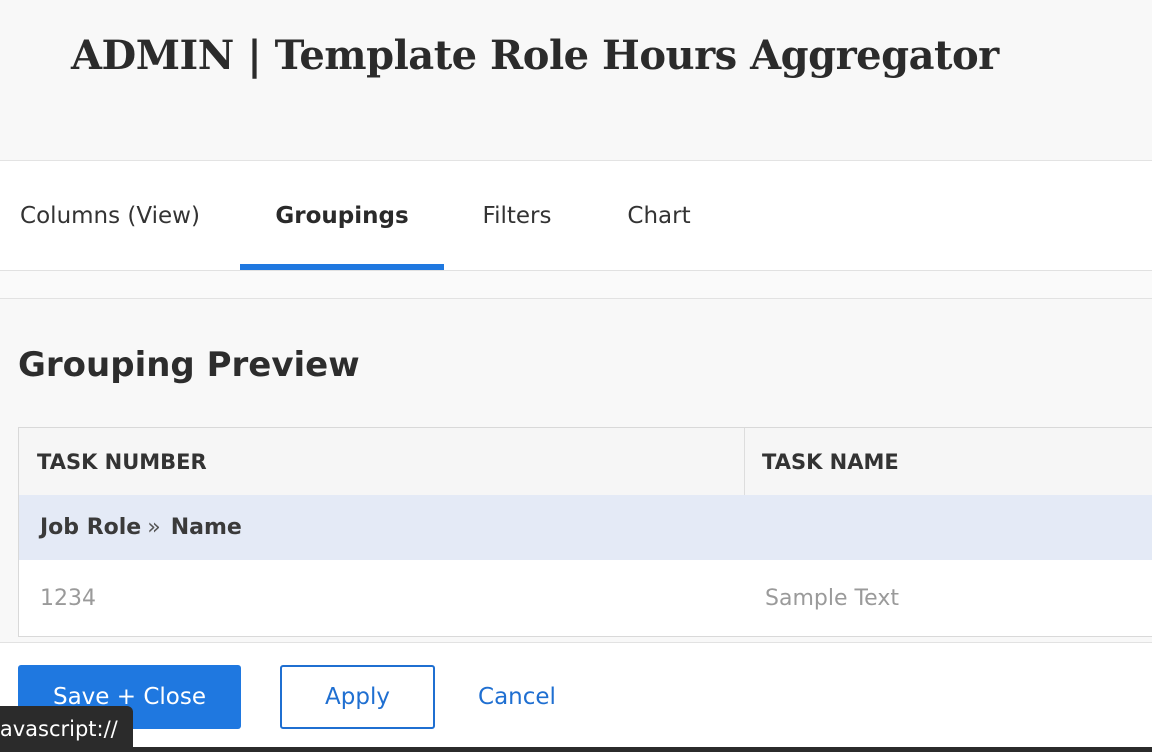 Image resolution: width=1152 pixels, height=752 pixels. What do you see at coordinates (832, 598) in the screenshot?
I see `cell-task-name: Sample Text` at bounding box center [832, 598].